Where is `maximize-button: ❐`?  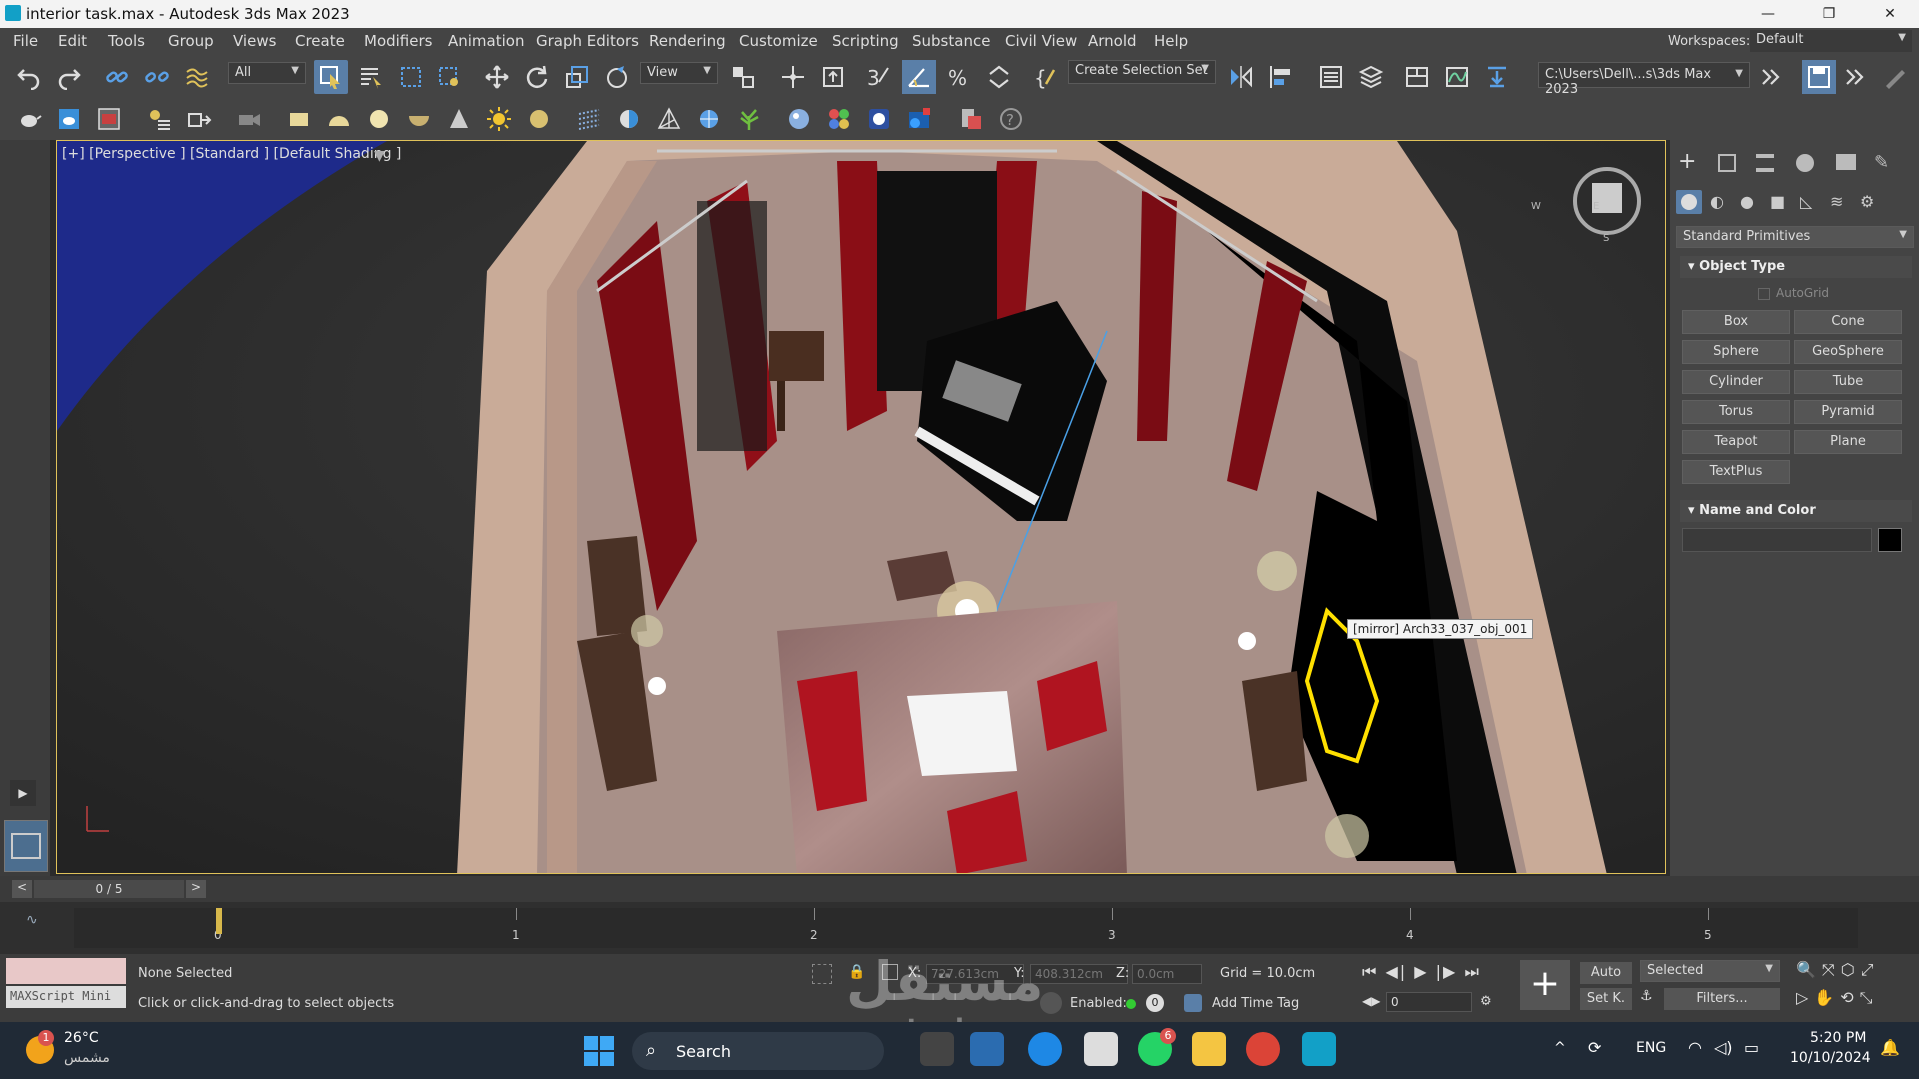
maximize-button: ❐ is located at coordinates (1829, 14).